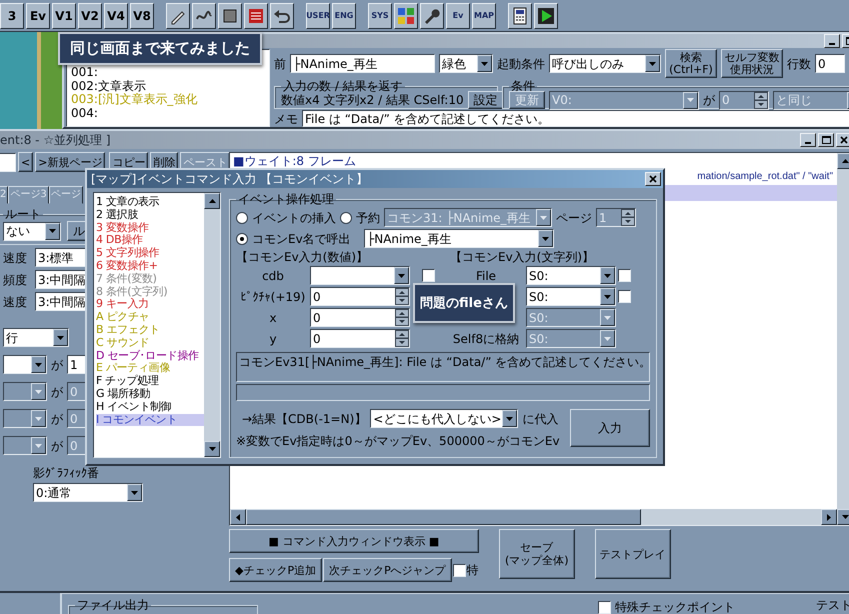  What do you see at coordinates (343, 86) in the screenshot?
I see `group-title: 入力の数 / 結果を返す` at bounding box center [343, 86].